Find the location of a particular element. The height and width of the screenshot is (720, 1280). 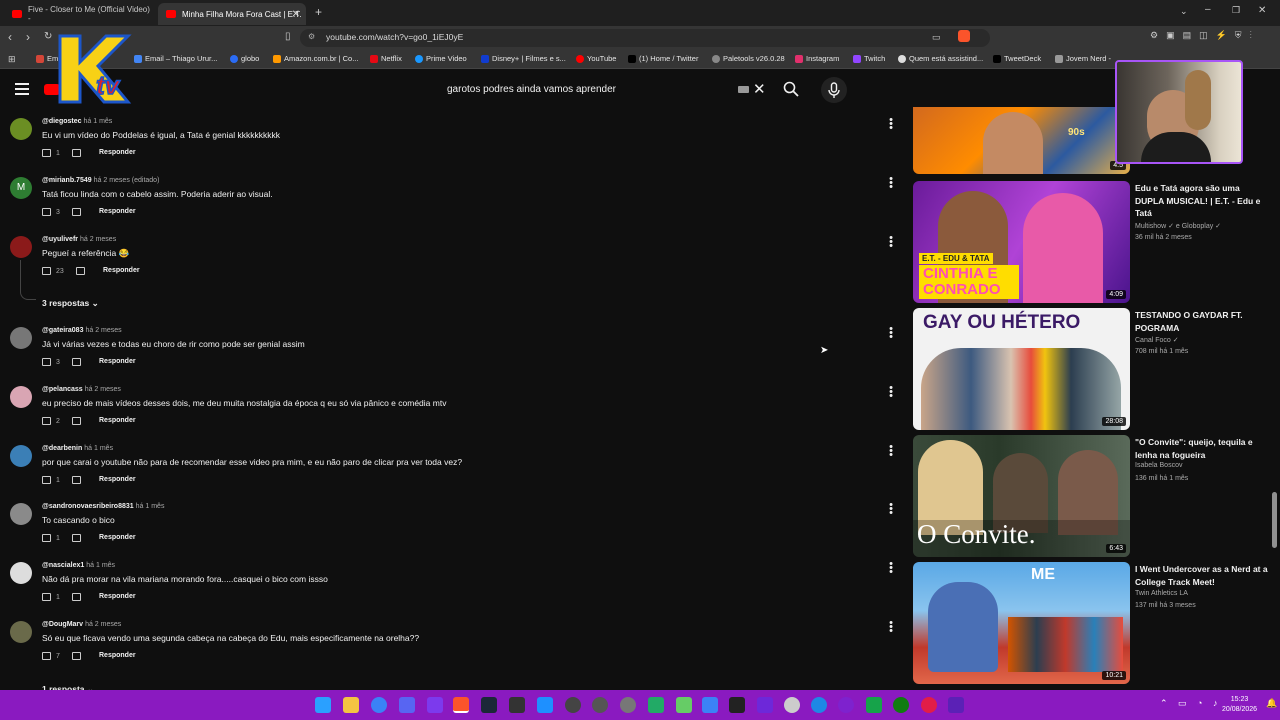

taskbar-clock: 15:23 20/08/2026 is located at coordinates (1239, 705).